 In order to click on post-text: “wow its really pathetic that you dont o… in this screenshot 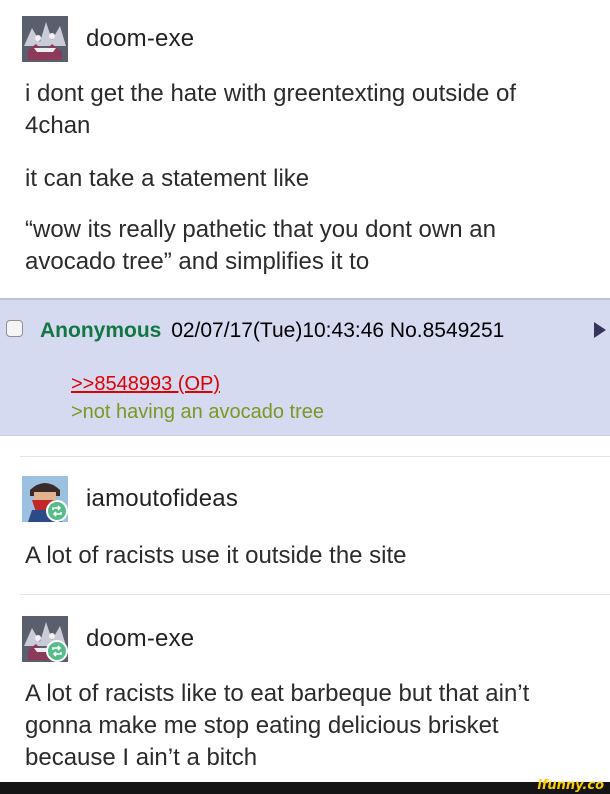, I will do `click(260, 245)`.